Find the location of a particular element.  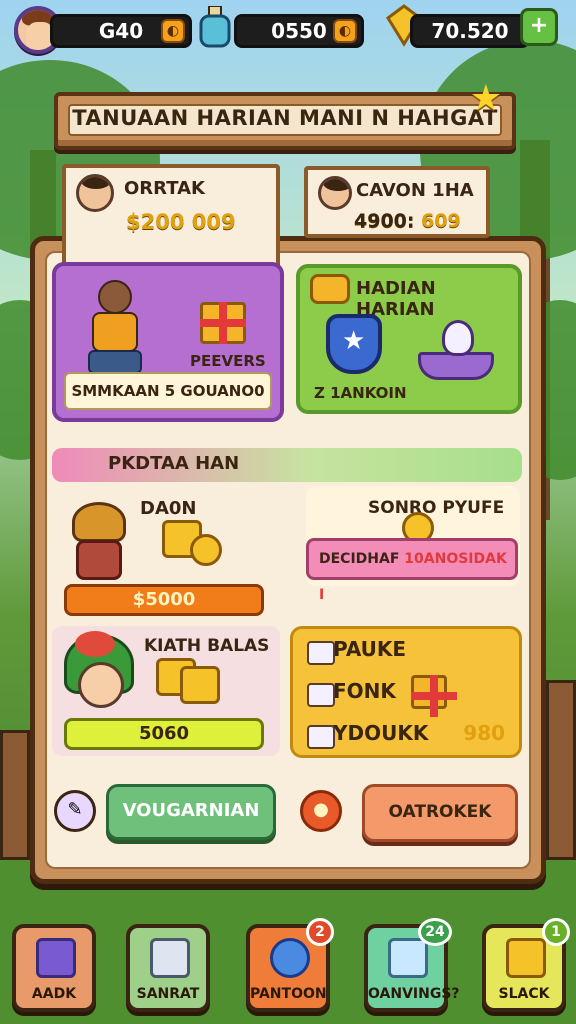

notification-badge: 2 is located at coordinates (320, 932).